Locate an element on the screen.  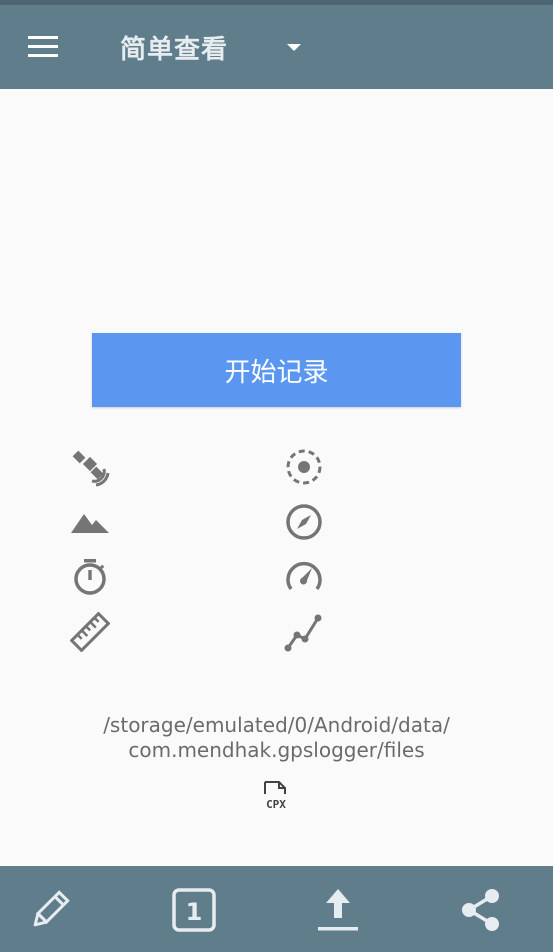
direction-compass-icon is located at coordinates (304, 522).